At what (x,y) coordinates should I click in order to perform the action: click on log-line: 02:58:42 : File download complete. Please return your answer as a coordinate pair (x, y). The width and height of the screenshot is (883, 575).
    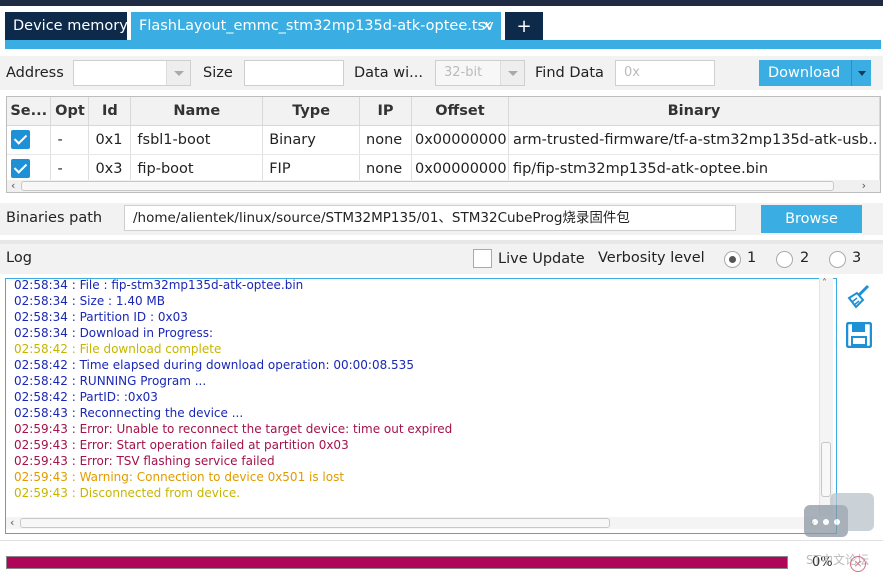
    Looking at the image, I should click on (118, 349).